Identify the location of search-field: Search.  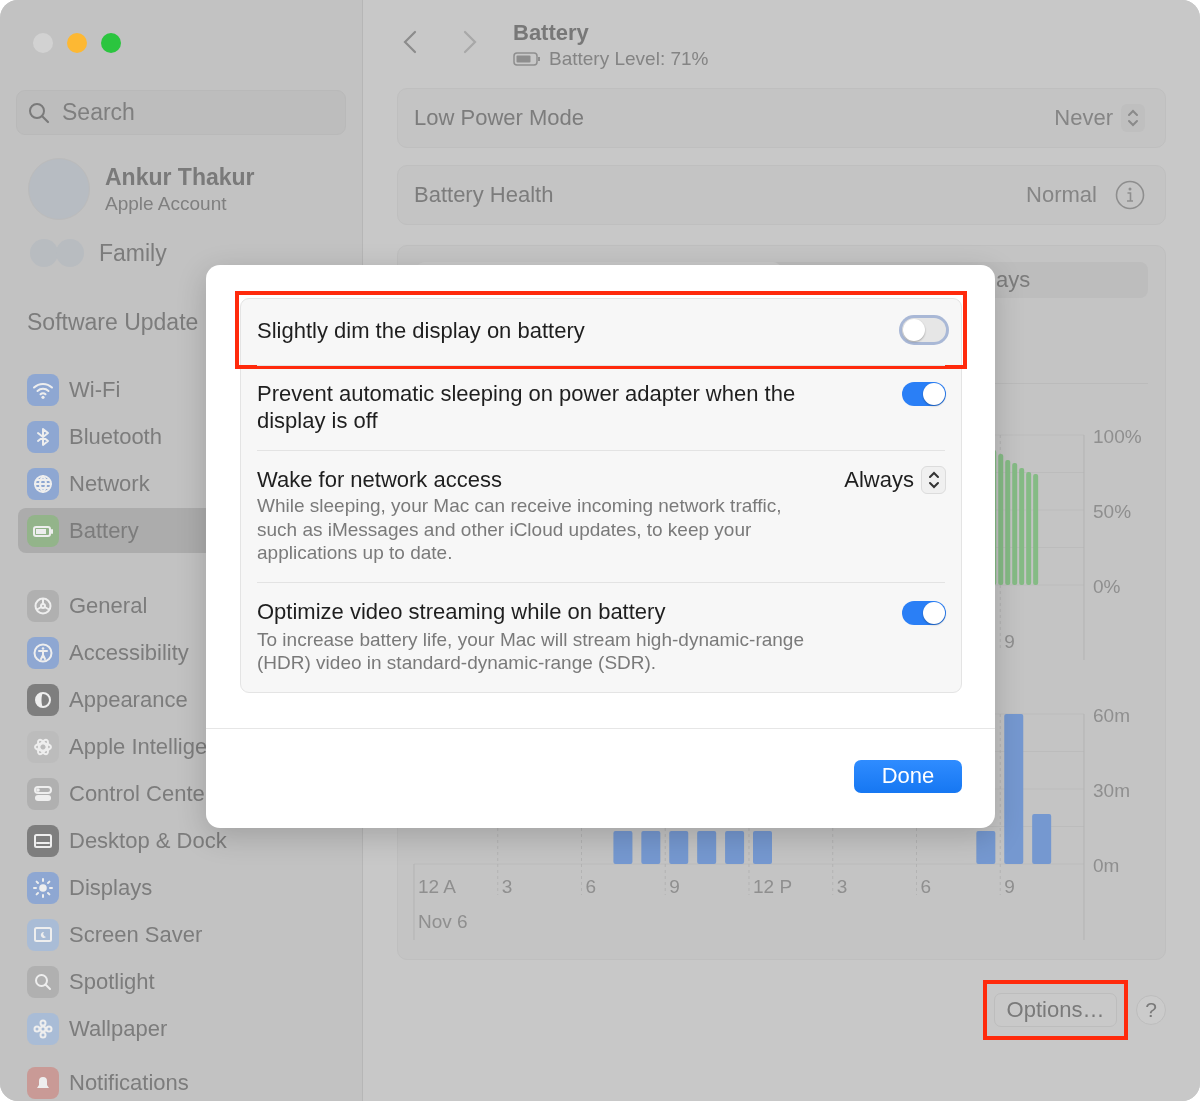
(181, 112).